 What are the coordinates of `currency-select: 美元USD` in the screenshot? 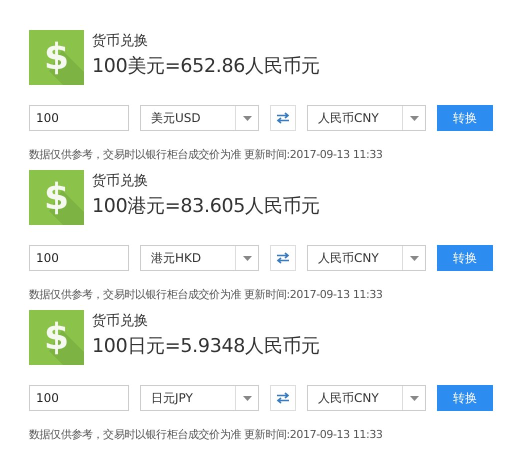 It's located at (199, 118).